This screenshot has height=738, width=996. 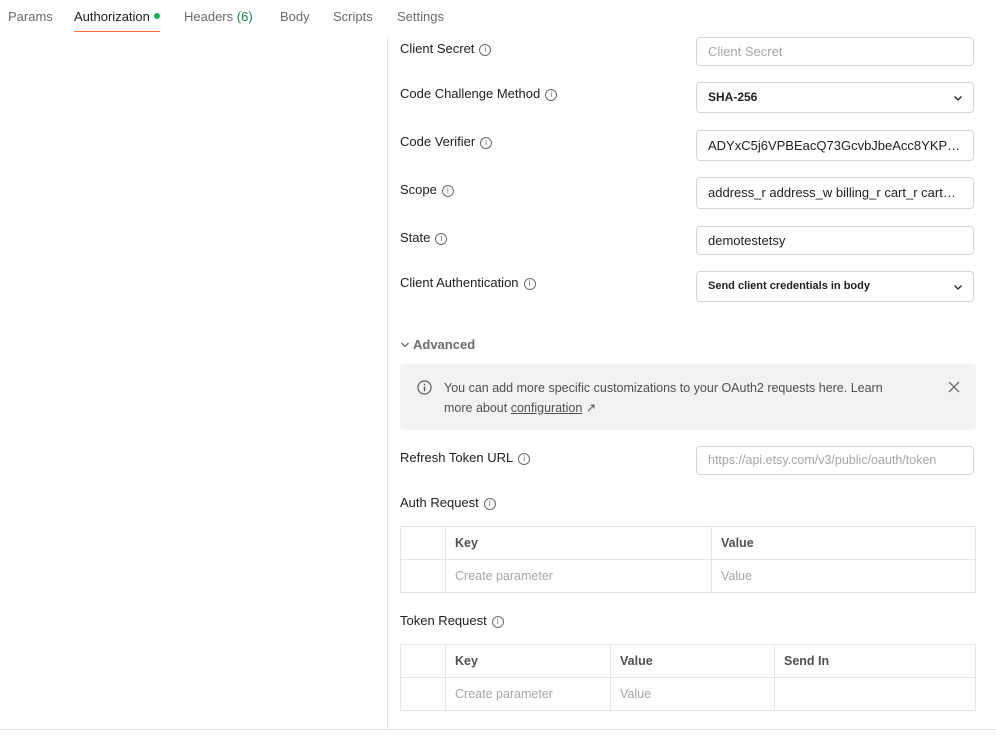 What do you see at coordinates (443, 620) in the screenshot?
I see `token-request-label-text: Token Request` at bounding box center [443, 620].